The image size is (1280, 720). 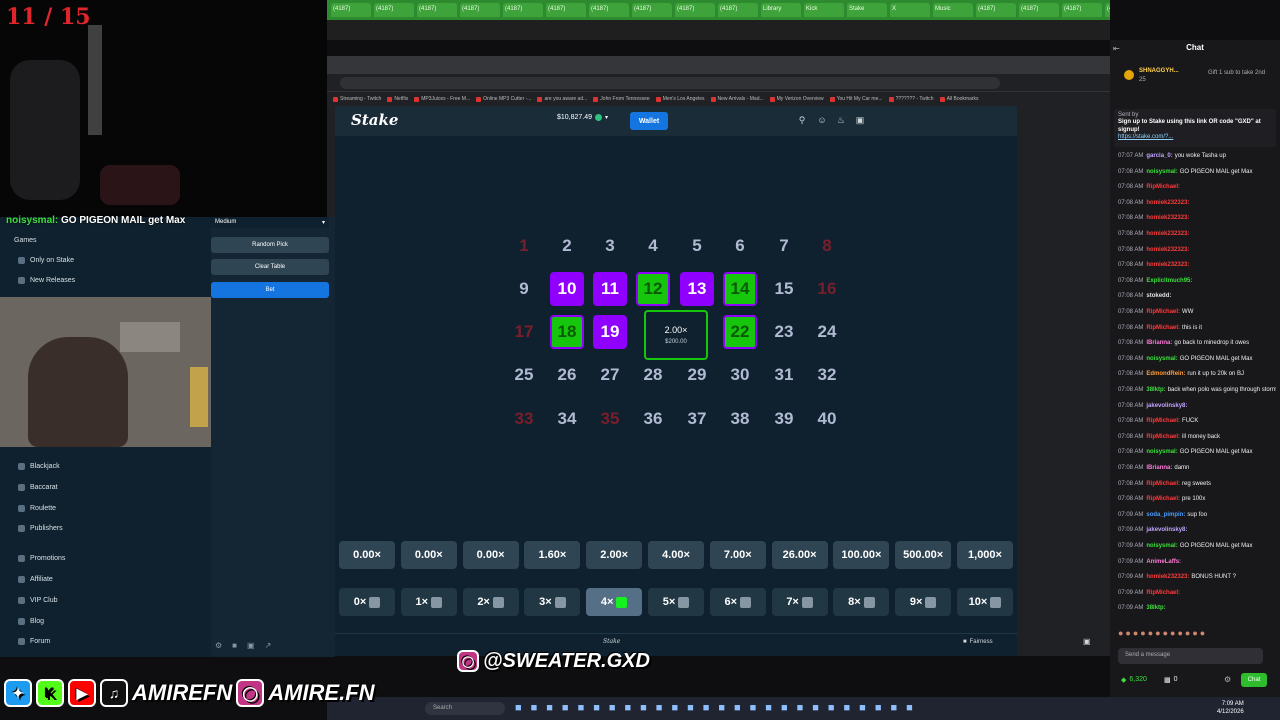 I want to click on keno-tile-11: 11, so click(x=610, y=289).